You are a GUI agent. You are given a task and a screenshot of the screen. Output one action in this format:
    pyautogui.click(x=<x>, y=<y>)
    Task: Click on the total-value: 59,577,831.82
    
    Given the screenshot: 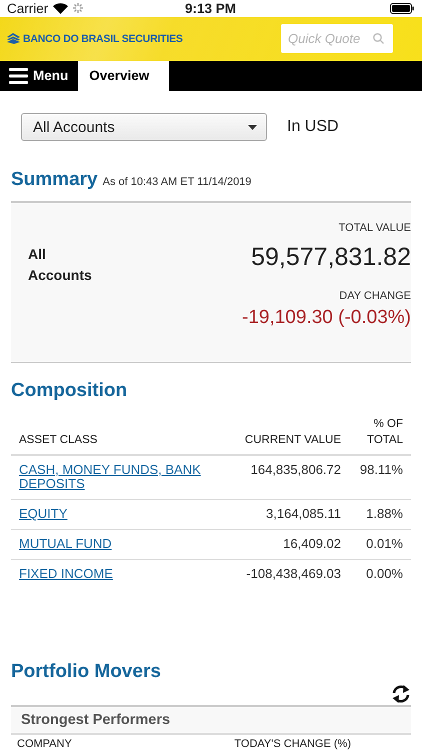 What is the action you would take?
    pyautogui.click(x=331, y=257)
    